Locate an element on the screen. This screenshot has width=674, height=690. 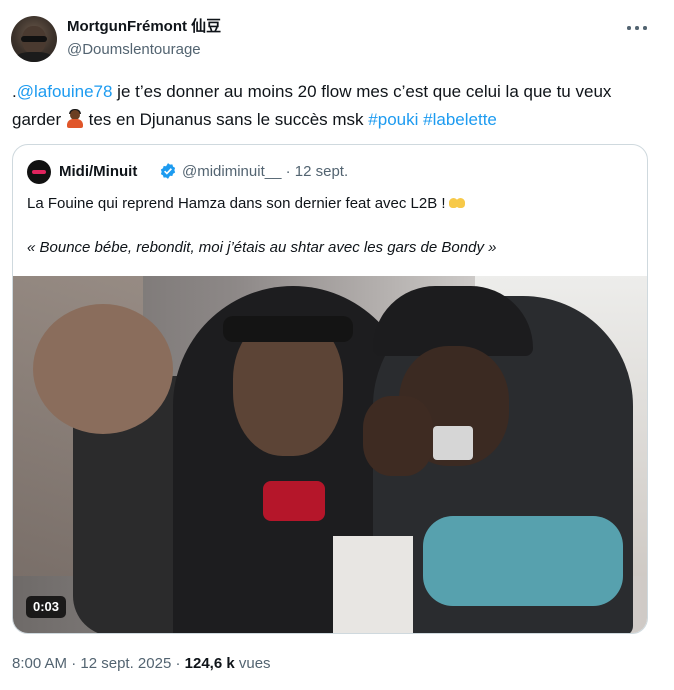
quoted-author-name: Midi/Minuit is located at coordinates (98, 172).